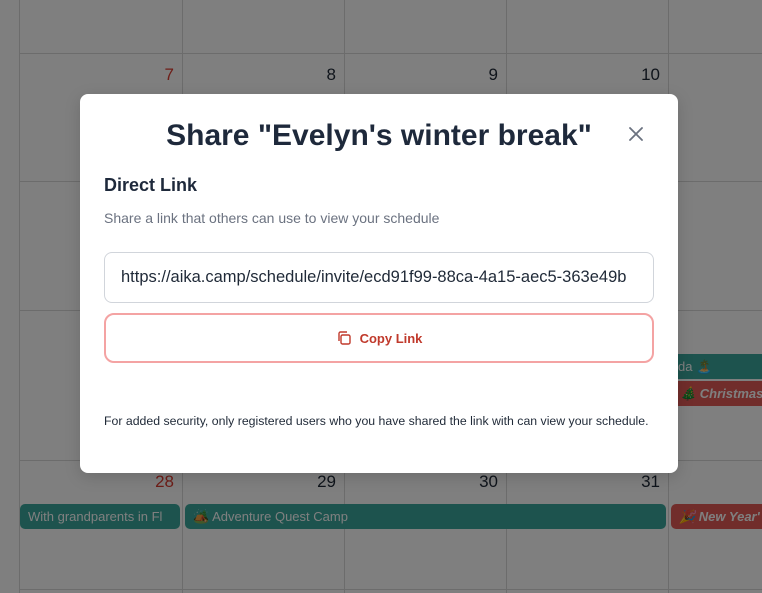  What do you see at coordinates (379, 135) in the screenshot?
I see `modal-title: Share "Evelyn's winter break"` at bounding box center [379, 135].